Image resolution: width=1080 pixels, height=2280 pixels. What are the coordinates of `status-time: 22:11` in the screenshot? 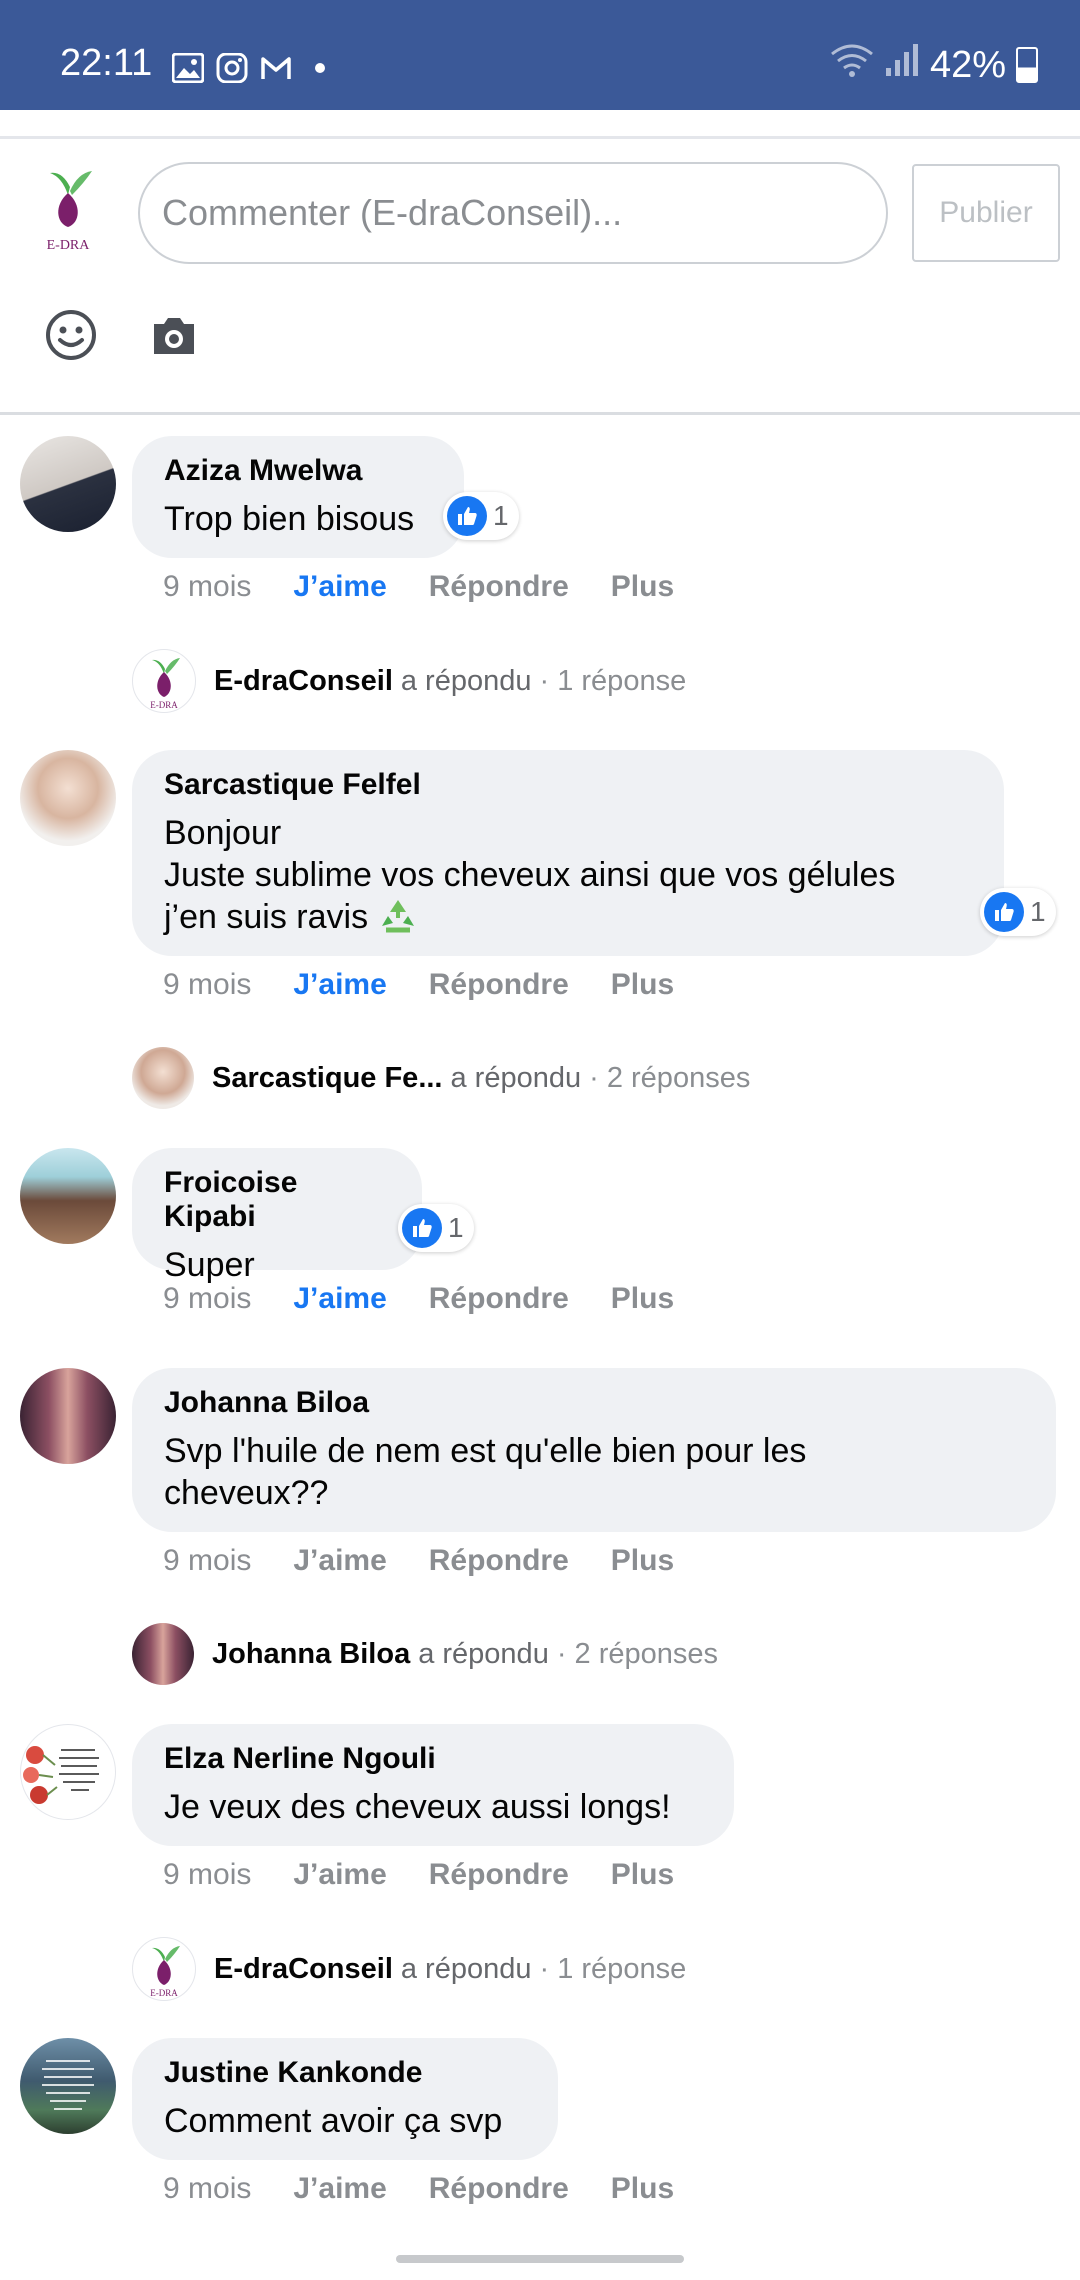 It's located at (106, 63).